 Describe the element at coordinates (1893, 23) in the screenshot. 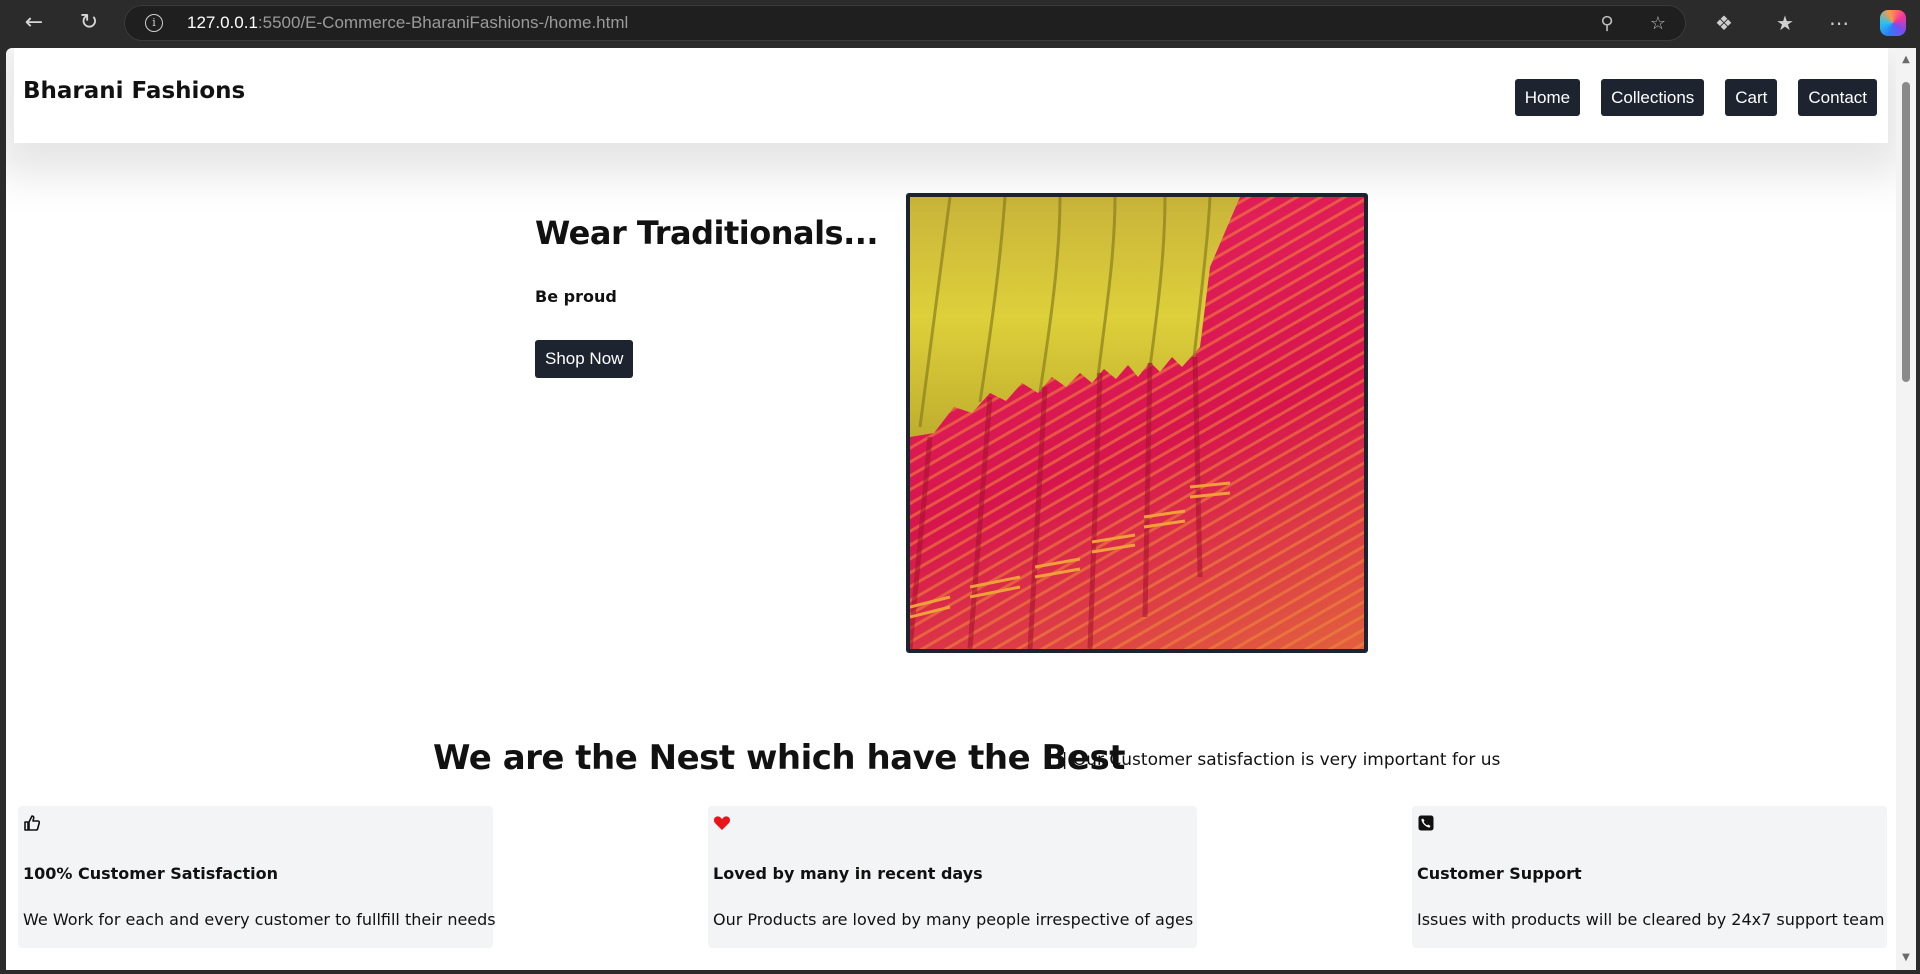

I see `copilot-icon` at that location.